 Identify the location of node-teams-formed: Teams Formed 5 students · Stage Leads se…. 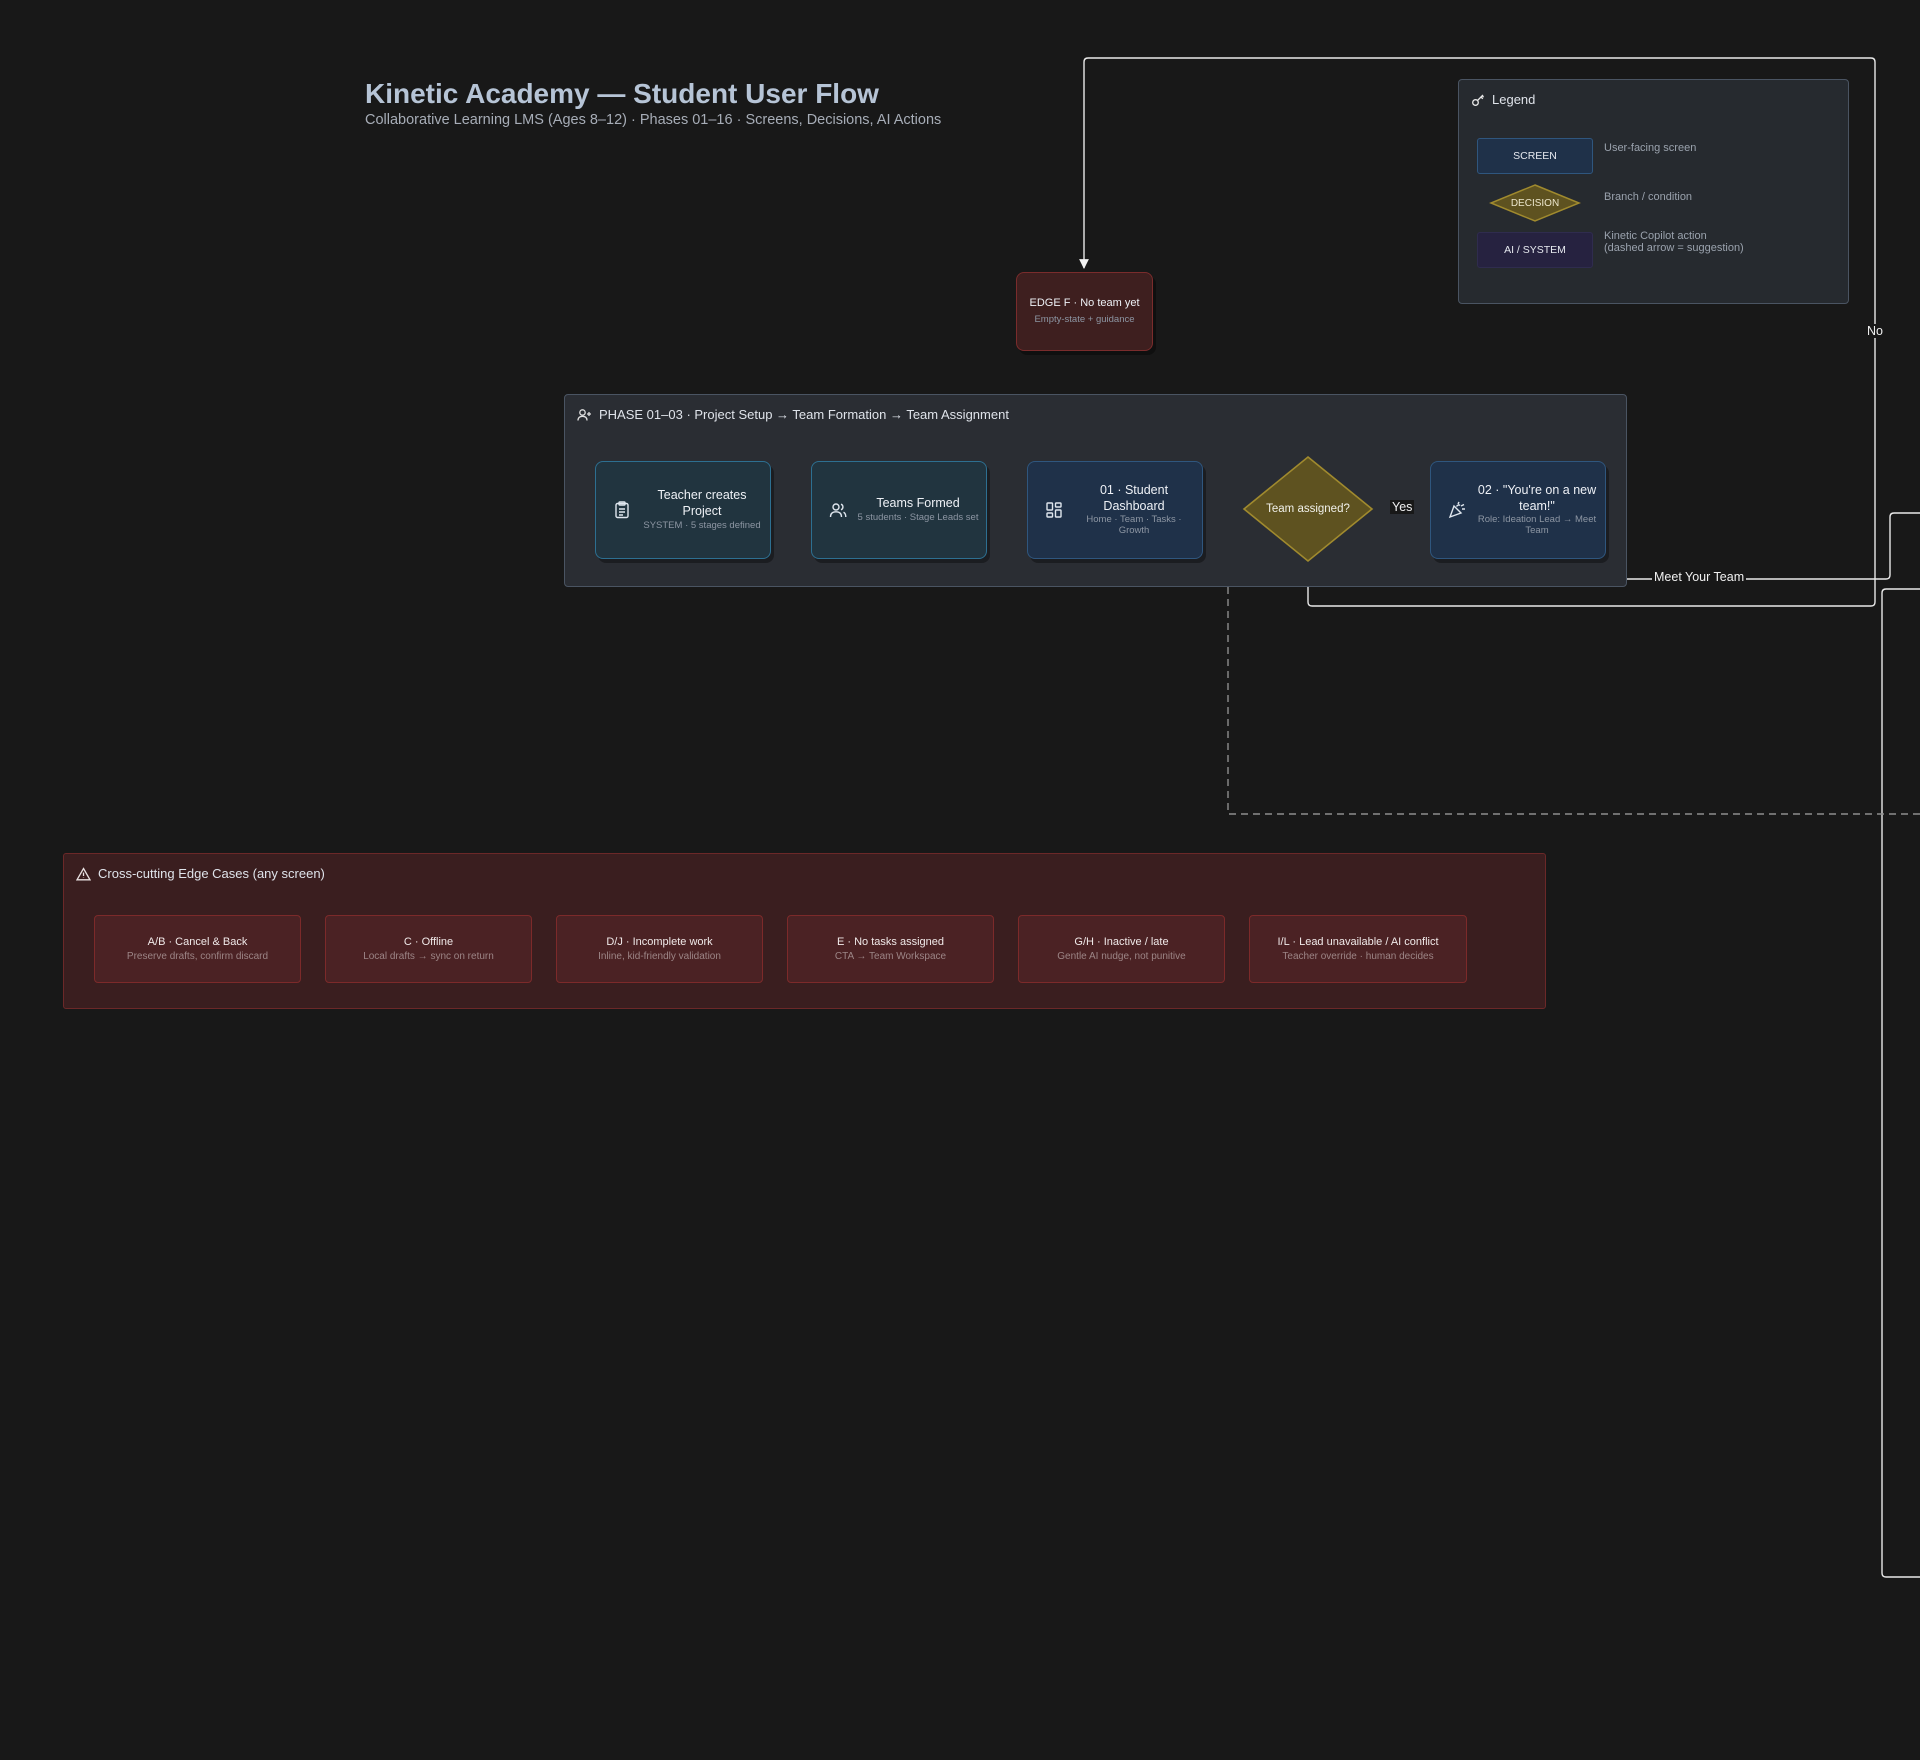
(899, 510).